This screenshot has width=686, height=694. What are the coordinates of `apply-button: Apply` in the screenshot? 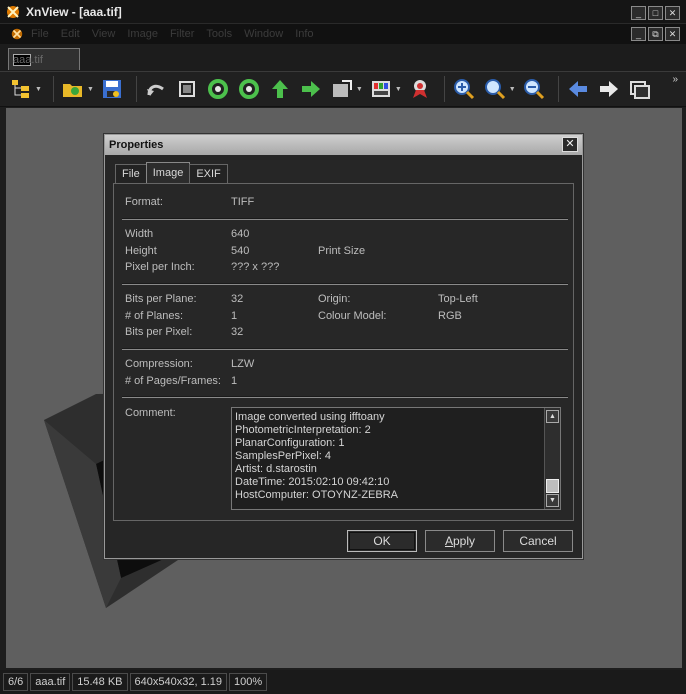 It's located at (460, 541).